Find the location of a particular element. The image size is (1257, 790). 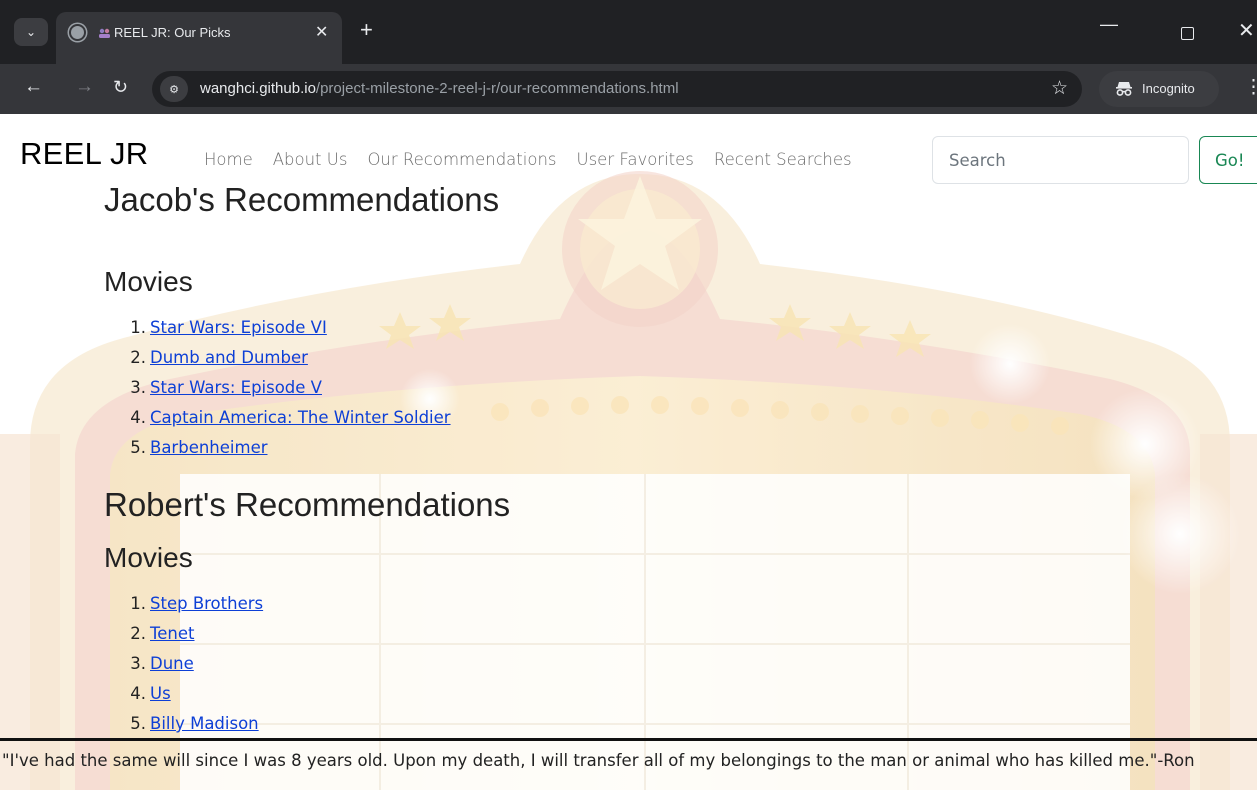

movie-link: Star Wars: Episode V is located at coordinates (236, 387).